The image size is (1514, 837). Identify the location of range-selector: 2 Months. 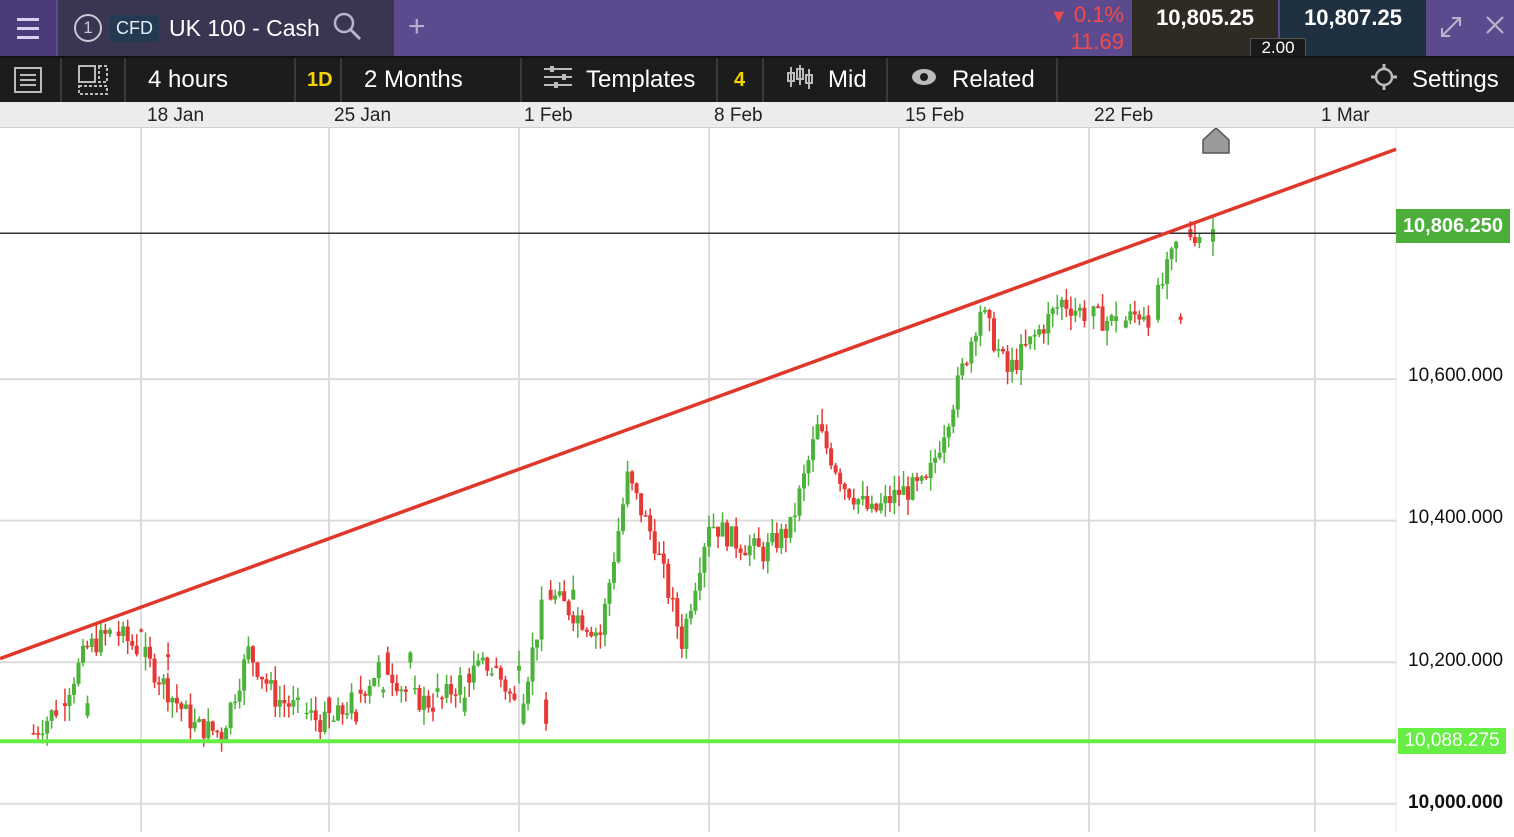
(413, 80).